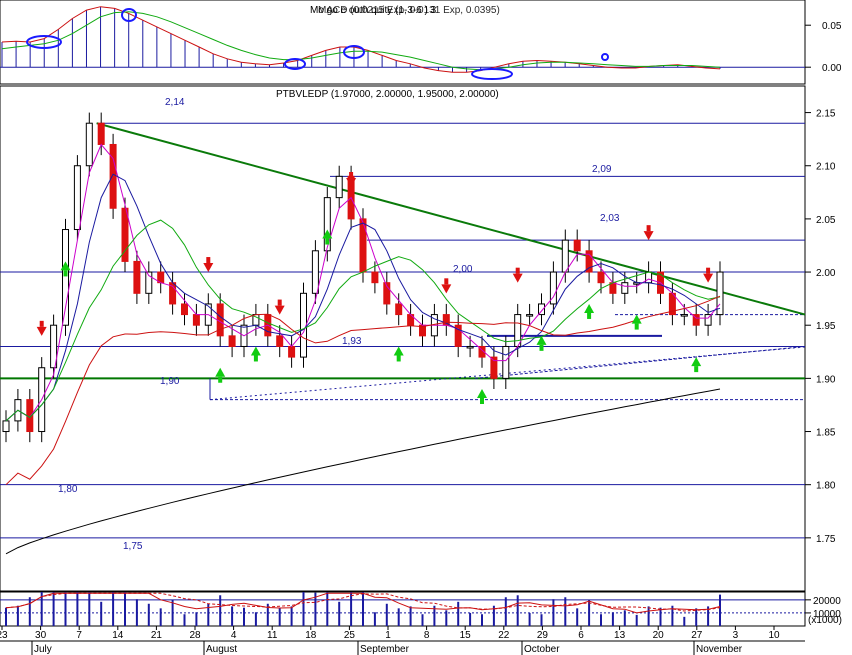 The height and width of the screenshot is (655, 852). What do you see at coordinates (466, 635) in the screenshot?
I see `x-day-label: 15` at bounding box center [466, 635].